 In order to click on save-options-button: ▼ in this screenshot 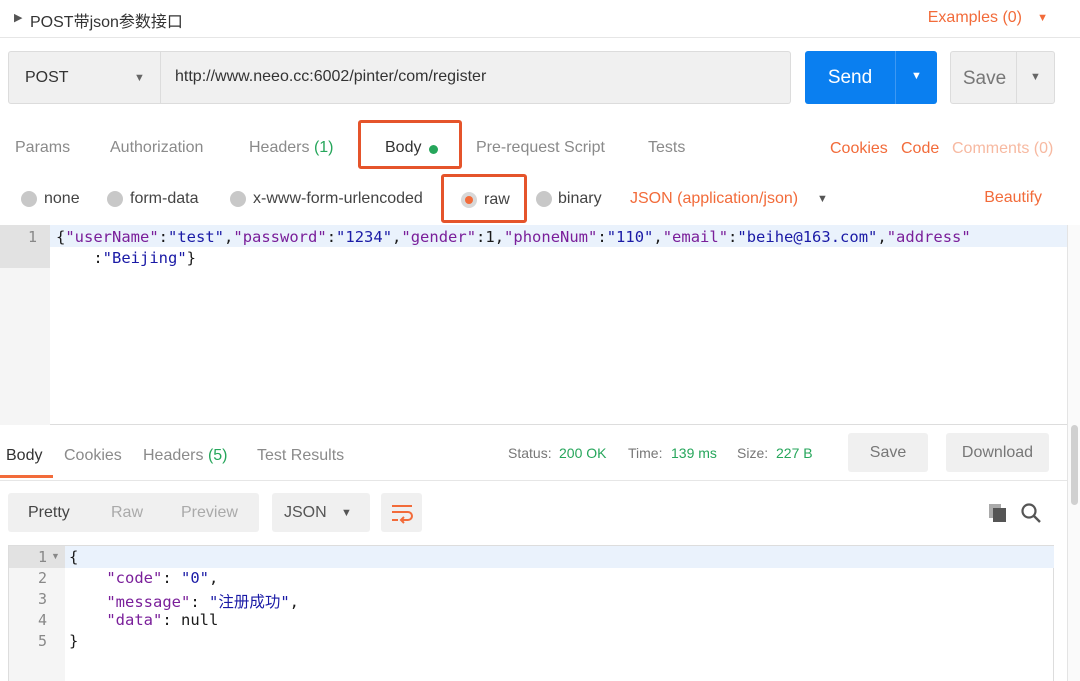, I will do `click(1035, 77)`.